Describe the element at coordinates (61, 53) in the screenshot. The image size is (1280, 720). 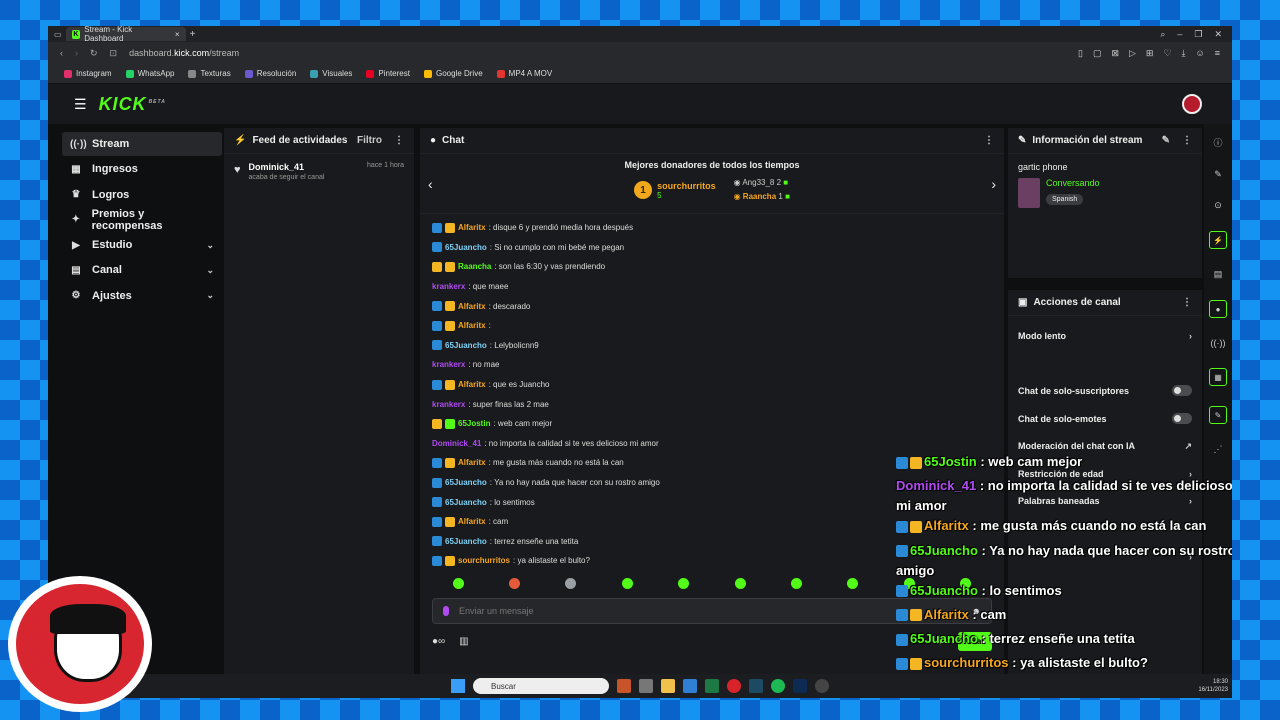
I see `back-icon: ‹` at that location.